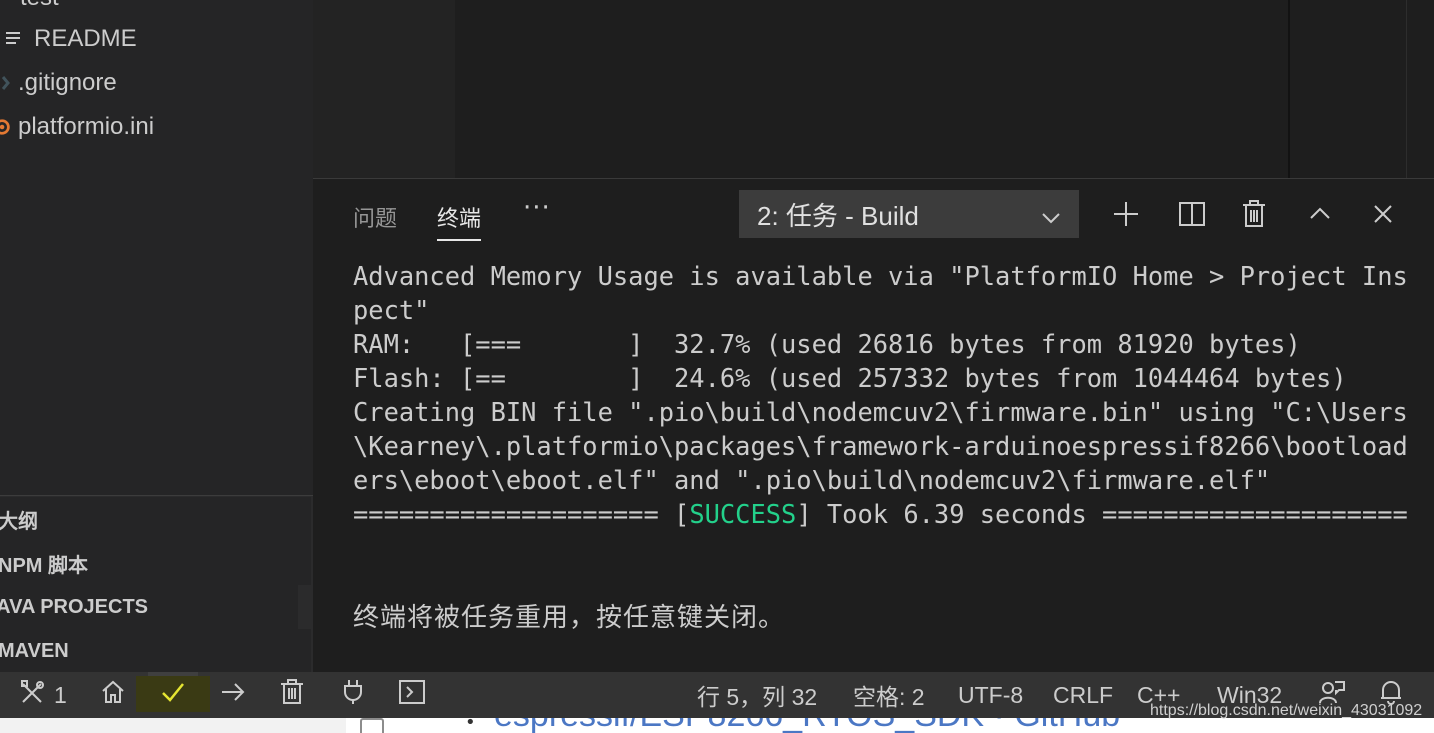  Describe the element at coordinates (1406, 89) in the screenshot. I see `editor-scrollbar` at that location.